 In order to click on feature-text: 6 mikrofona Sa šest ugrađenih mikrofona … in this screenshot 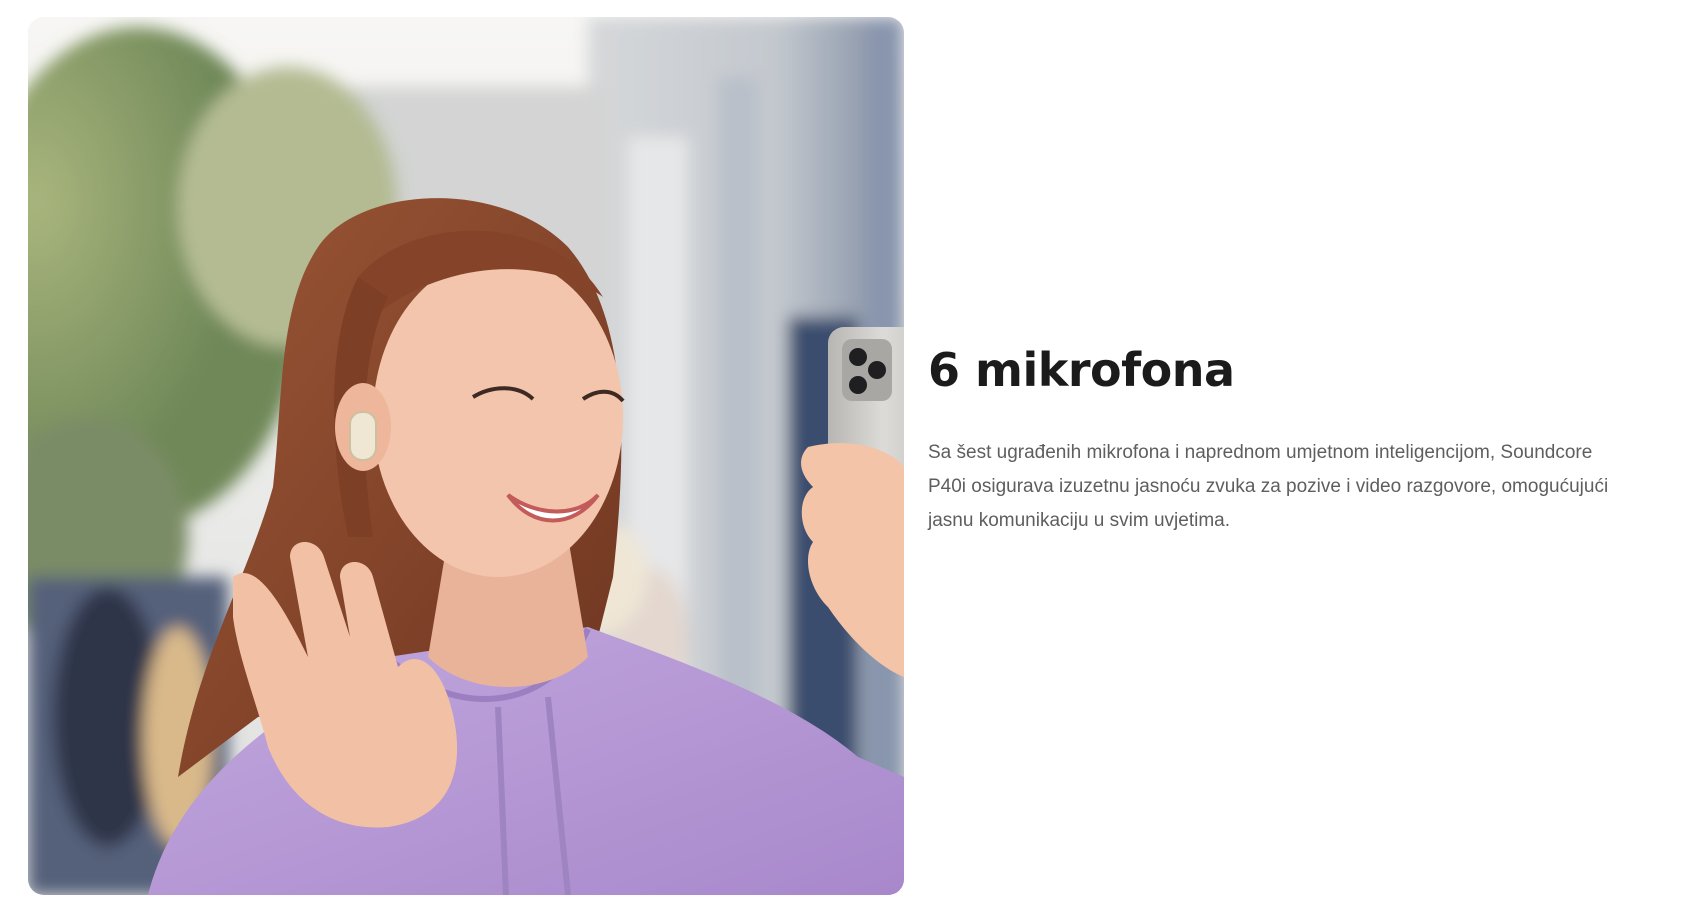, I will do `click(1288, 439)`.